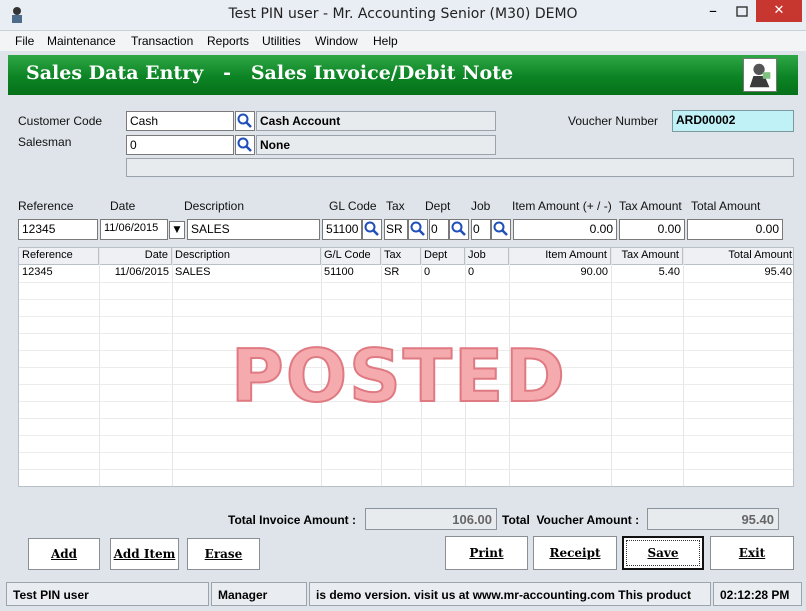 The width and height of the screenshot is (806, 611). What do you see at coordinates (24, 41) in the screenshot?
I see `menu-file: File` at bounding box center [24, 41].